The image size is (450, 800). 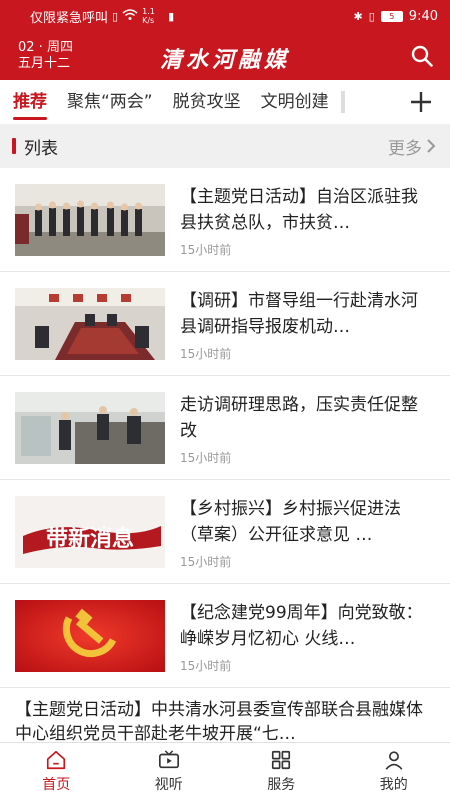 What do you see at coordinates (225, 16) in the screenshot?
I see `status-bar: 仅限紧急呼叫 ▯ 1.1 K/s ▮ ✱ ▯ 5 9:40` at bounding box center [225, 16].